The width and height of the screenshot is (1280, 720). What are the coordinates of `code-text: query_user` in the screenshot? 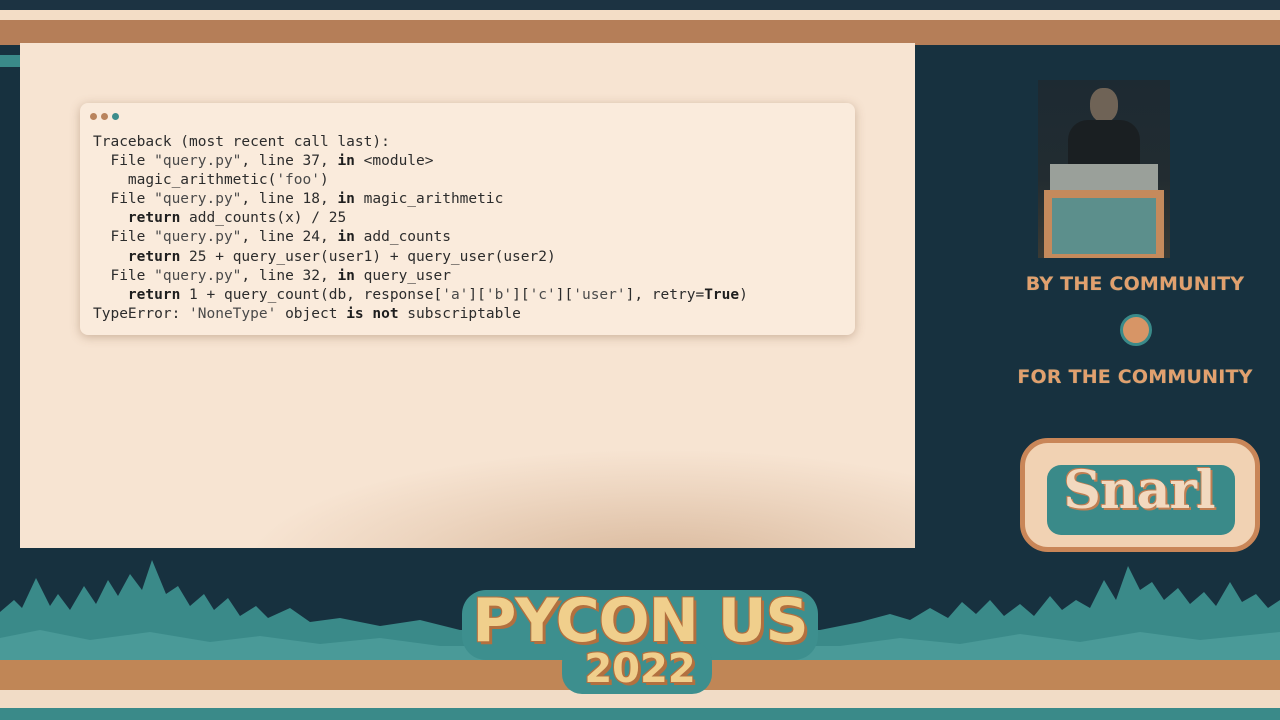 It's located at (402, 275).